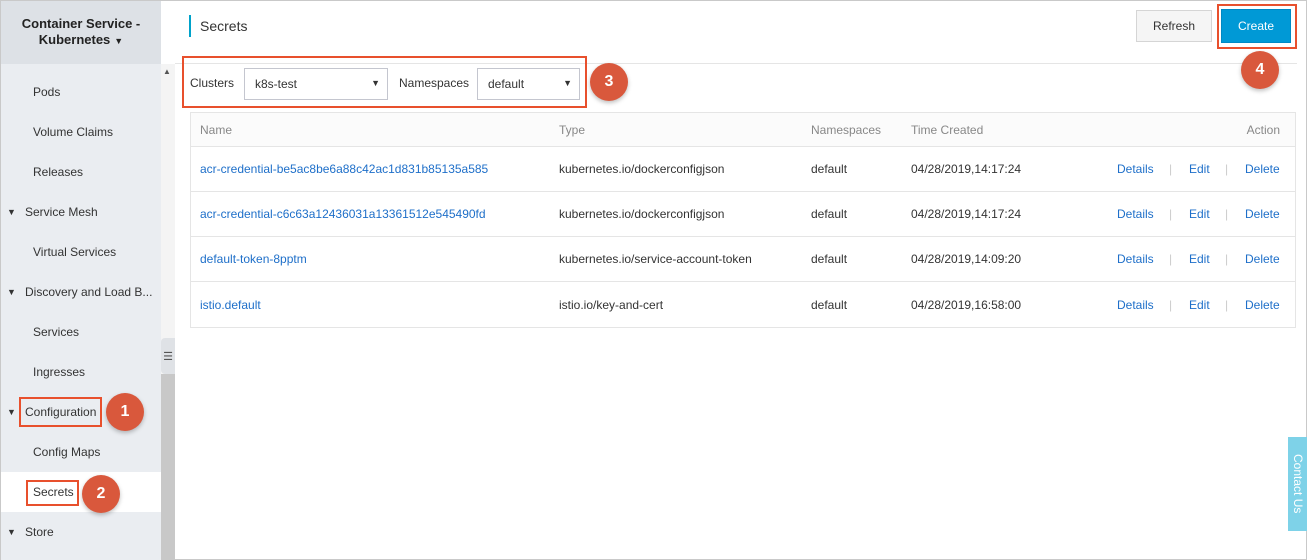 The image size is (1307, 560). Describe the element at coordinates (1257, 26) in the screenshot. I see `highlight-create` at that location.